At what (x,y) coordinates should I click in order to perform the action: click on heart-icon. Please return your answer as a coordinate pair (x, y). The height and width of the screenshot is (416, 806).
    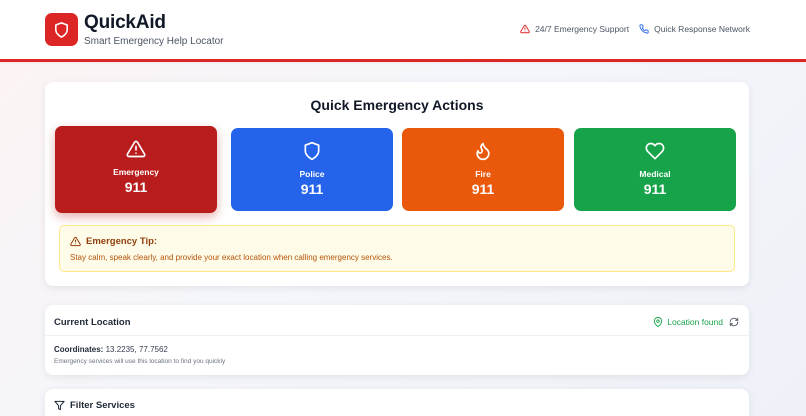
    Looking at the image, I should click on (655, 151).